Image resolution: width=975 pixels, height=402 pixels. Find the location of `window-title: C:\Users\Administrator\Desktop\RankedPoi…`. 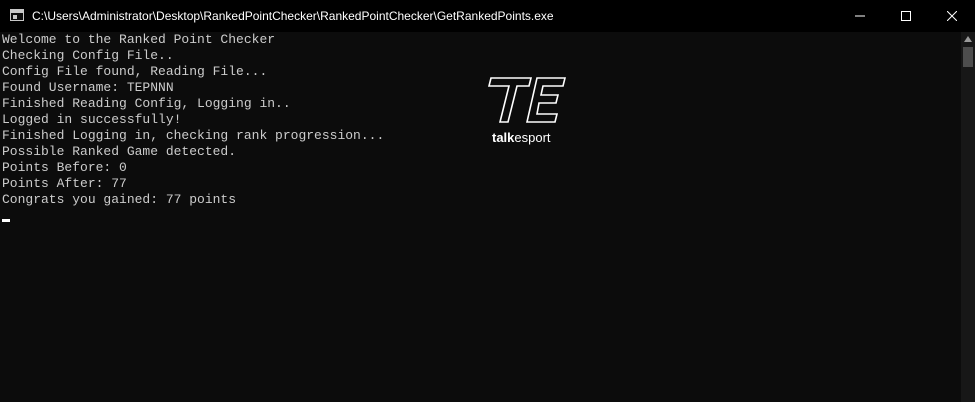

window-title: C:\Users\Administrator\Desktop\RankedPoi… is located at coordinates (293, 16).